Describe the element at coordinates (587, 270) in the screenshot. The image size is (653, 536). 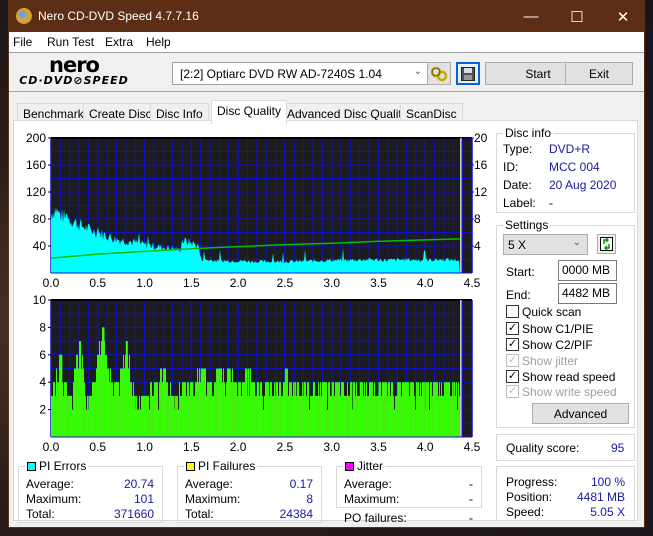
I see `start-input: 0000 MB` at that location.